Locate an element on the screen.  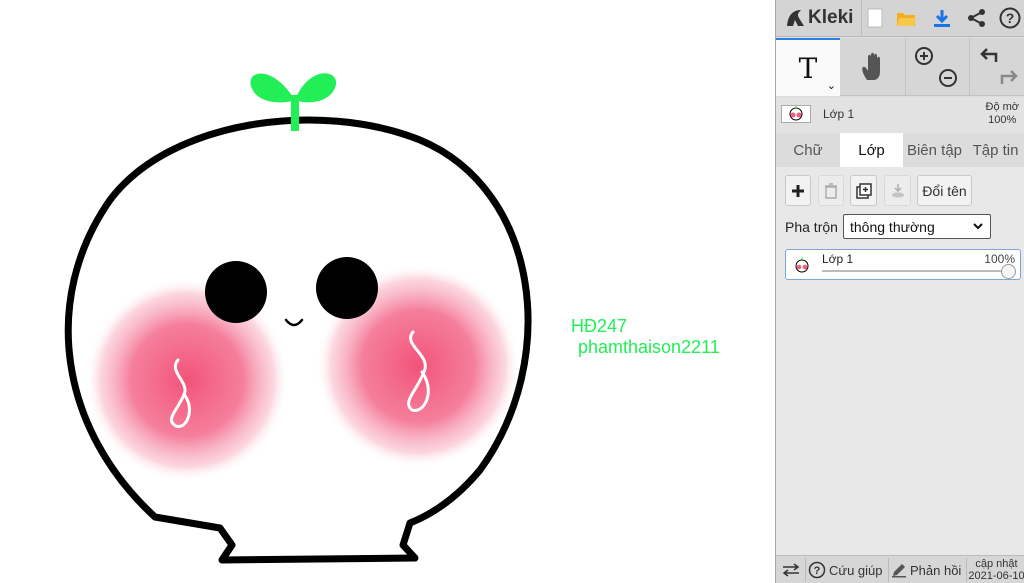
new-file-icon is located at coordinates (875, 18).